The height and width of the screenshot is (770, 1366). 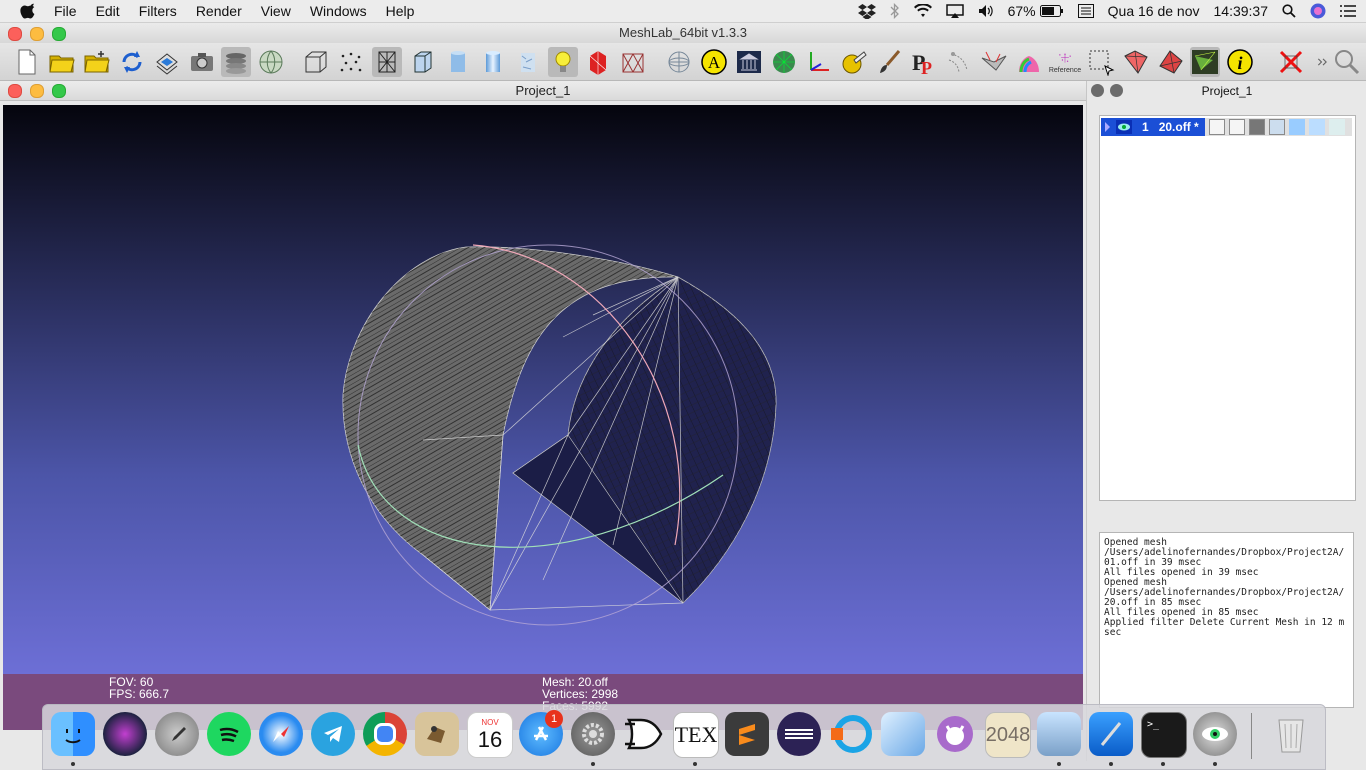 What do you see at coordinates (819, 62) in the screenshot?
I see `axes-icon` at bounding box center [819, 62].